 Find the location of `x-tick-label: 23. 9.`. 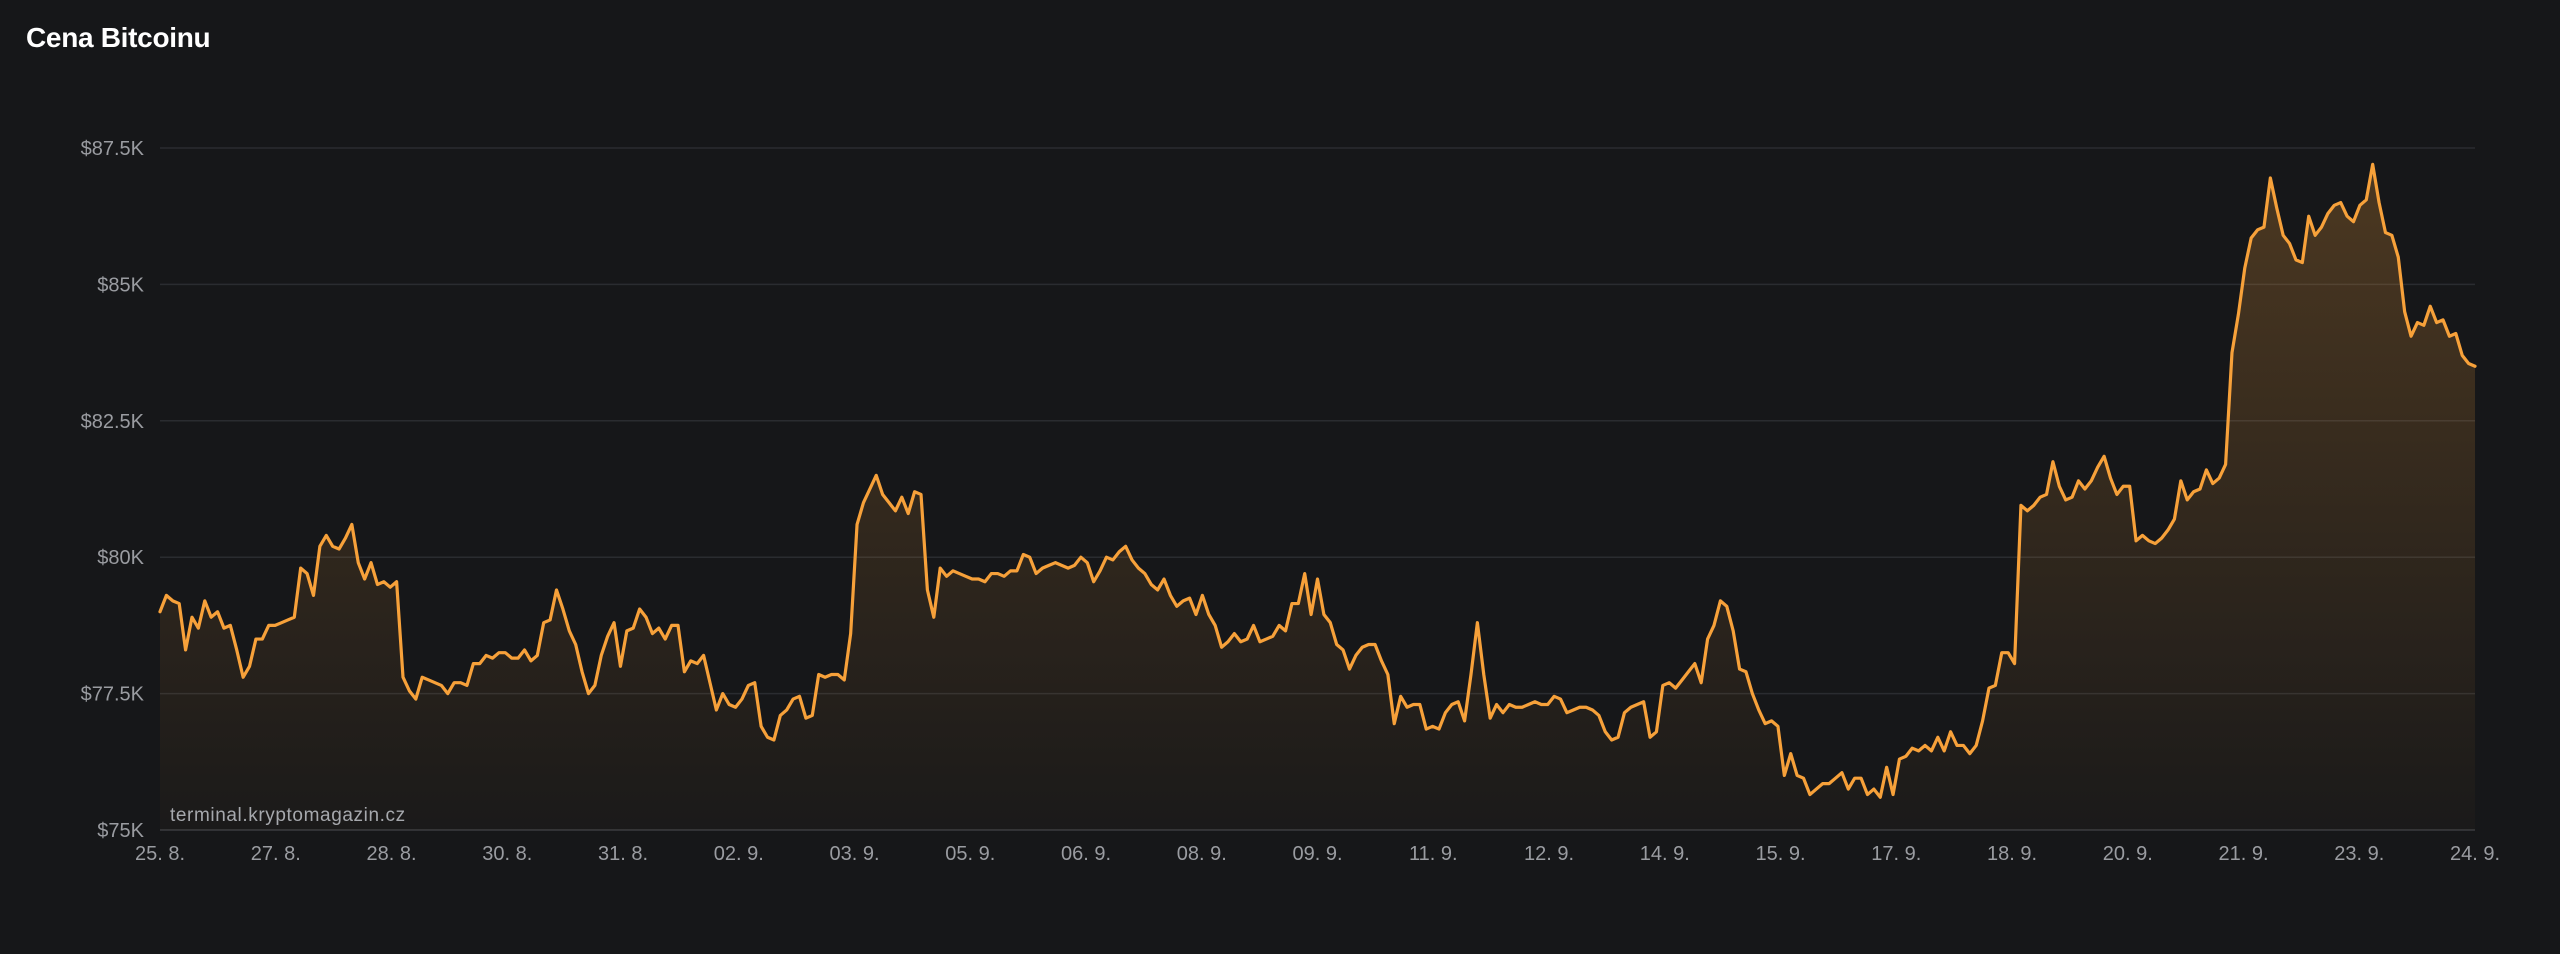

x-tick-label: 23. 9. is located at coordinates (2359, 854).